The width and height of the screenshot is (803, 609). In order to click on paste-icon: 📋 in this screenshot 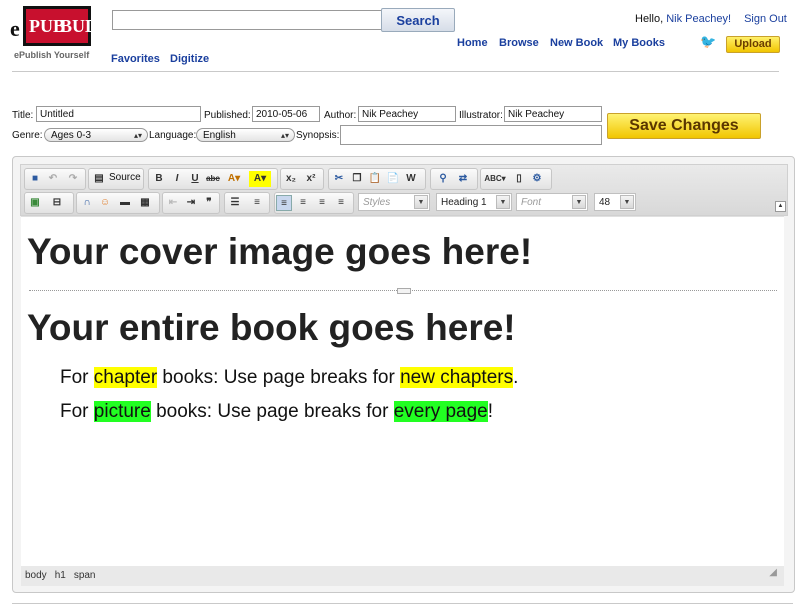, I will do `click(375, 179)`.